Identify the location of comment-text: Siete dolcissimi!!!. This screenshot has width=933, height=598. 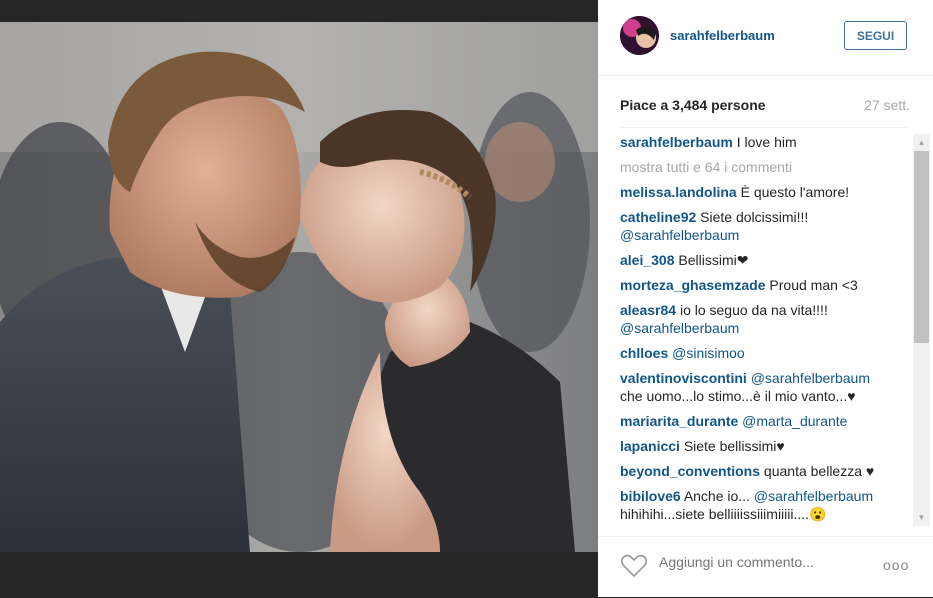
(754, 217).